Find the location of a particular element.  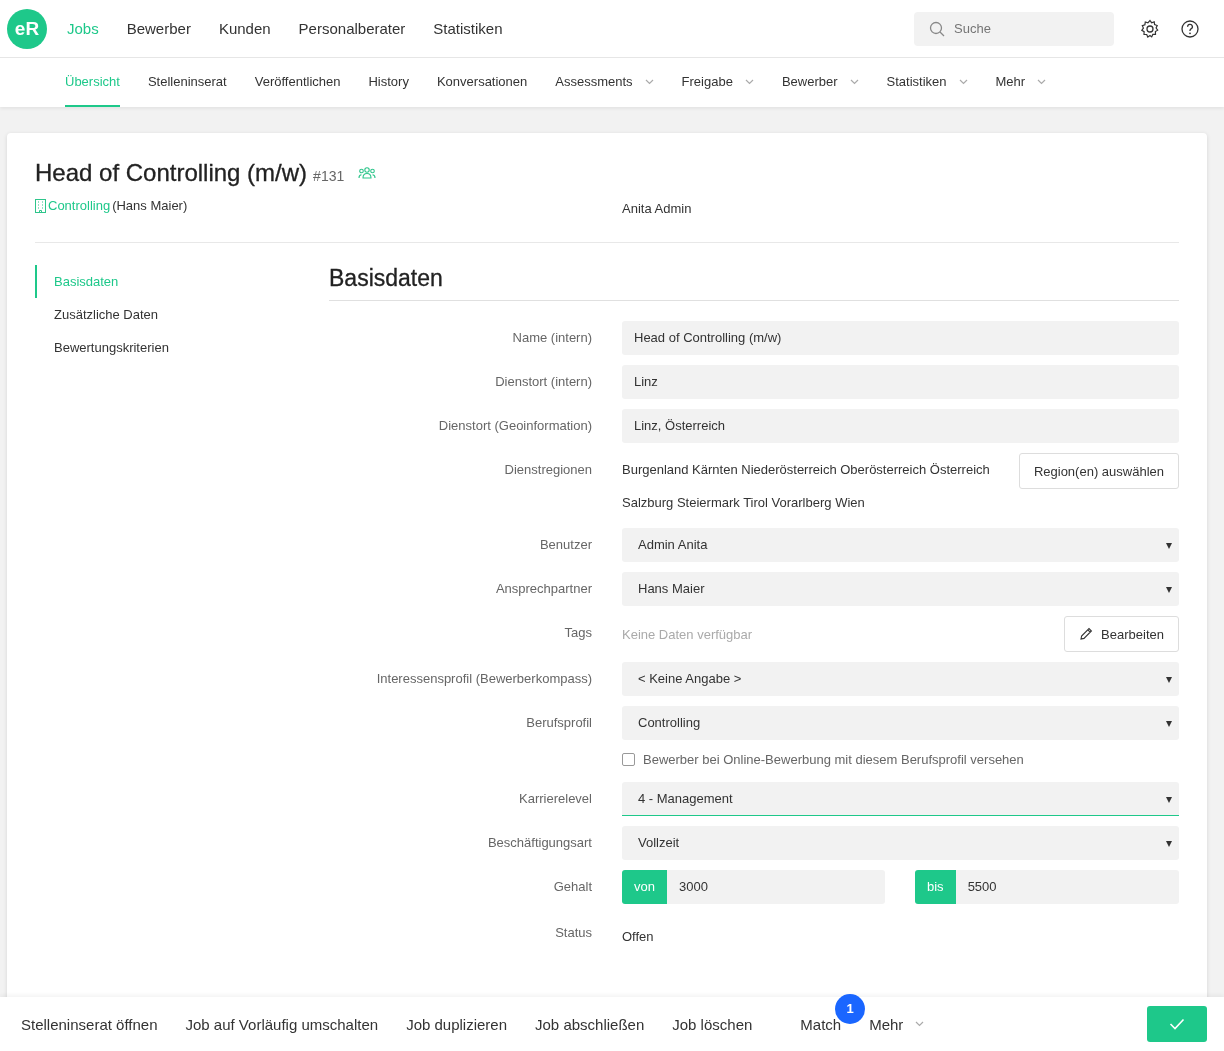

field-label: Berufsprofil is located at coordinates (559, 722).